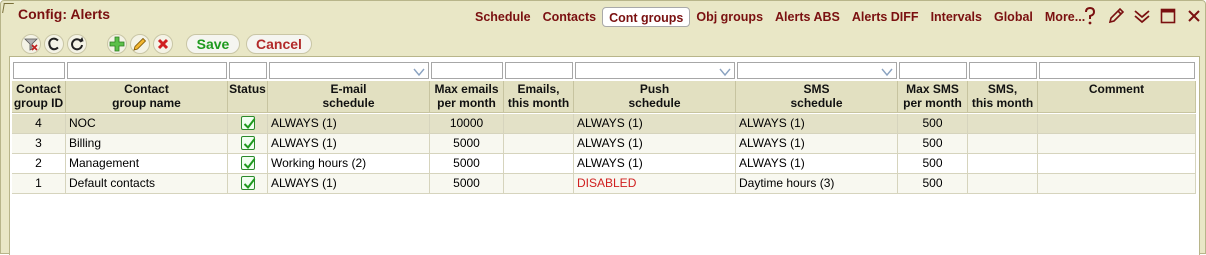 The image size is (1206, 255). I want to click on maximize-icon, so click(1168, 16).